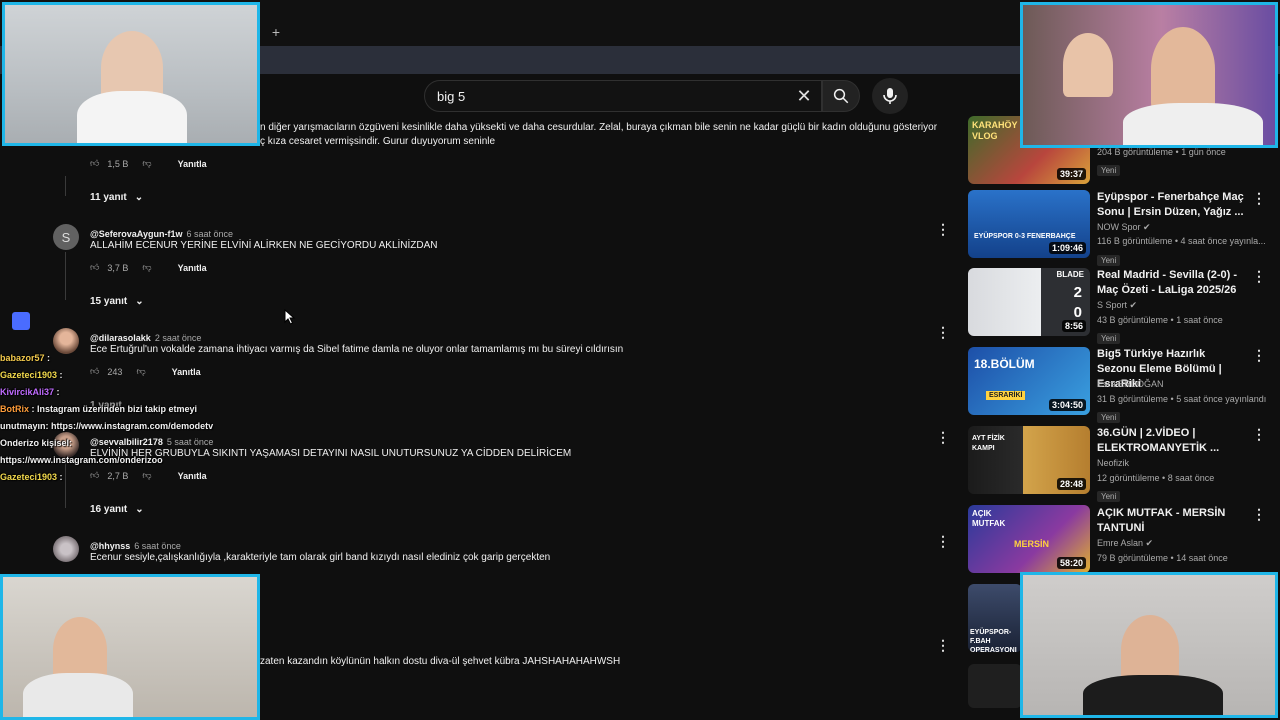  I want to click on video-thumbnail: AÇIK MUTFAK MERSİN 58:20, so click(1029, 539).